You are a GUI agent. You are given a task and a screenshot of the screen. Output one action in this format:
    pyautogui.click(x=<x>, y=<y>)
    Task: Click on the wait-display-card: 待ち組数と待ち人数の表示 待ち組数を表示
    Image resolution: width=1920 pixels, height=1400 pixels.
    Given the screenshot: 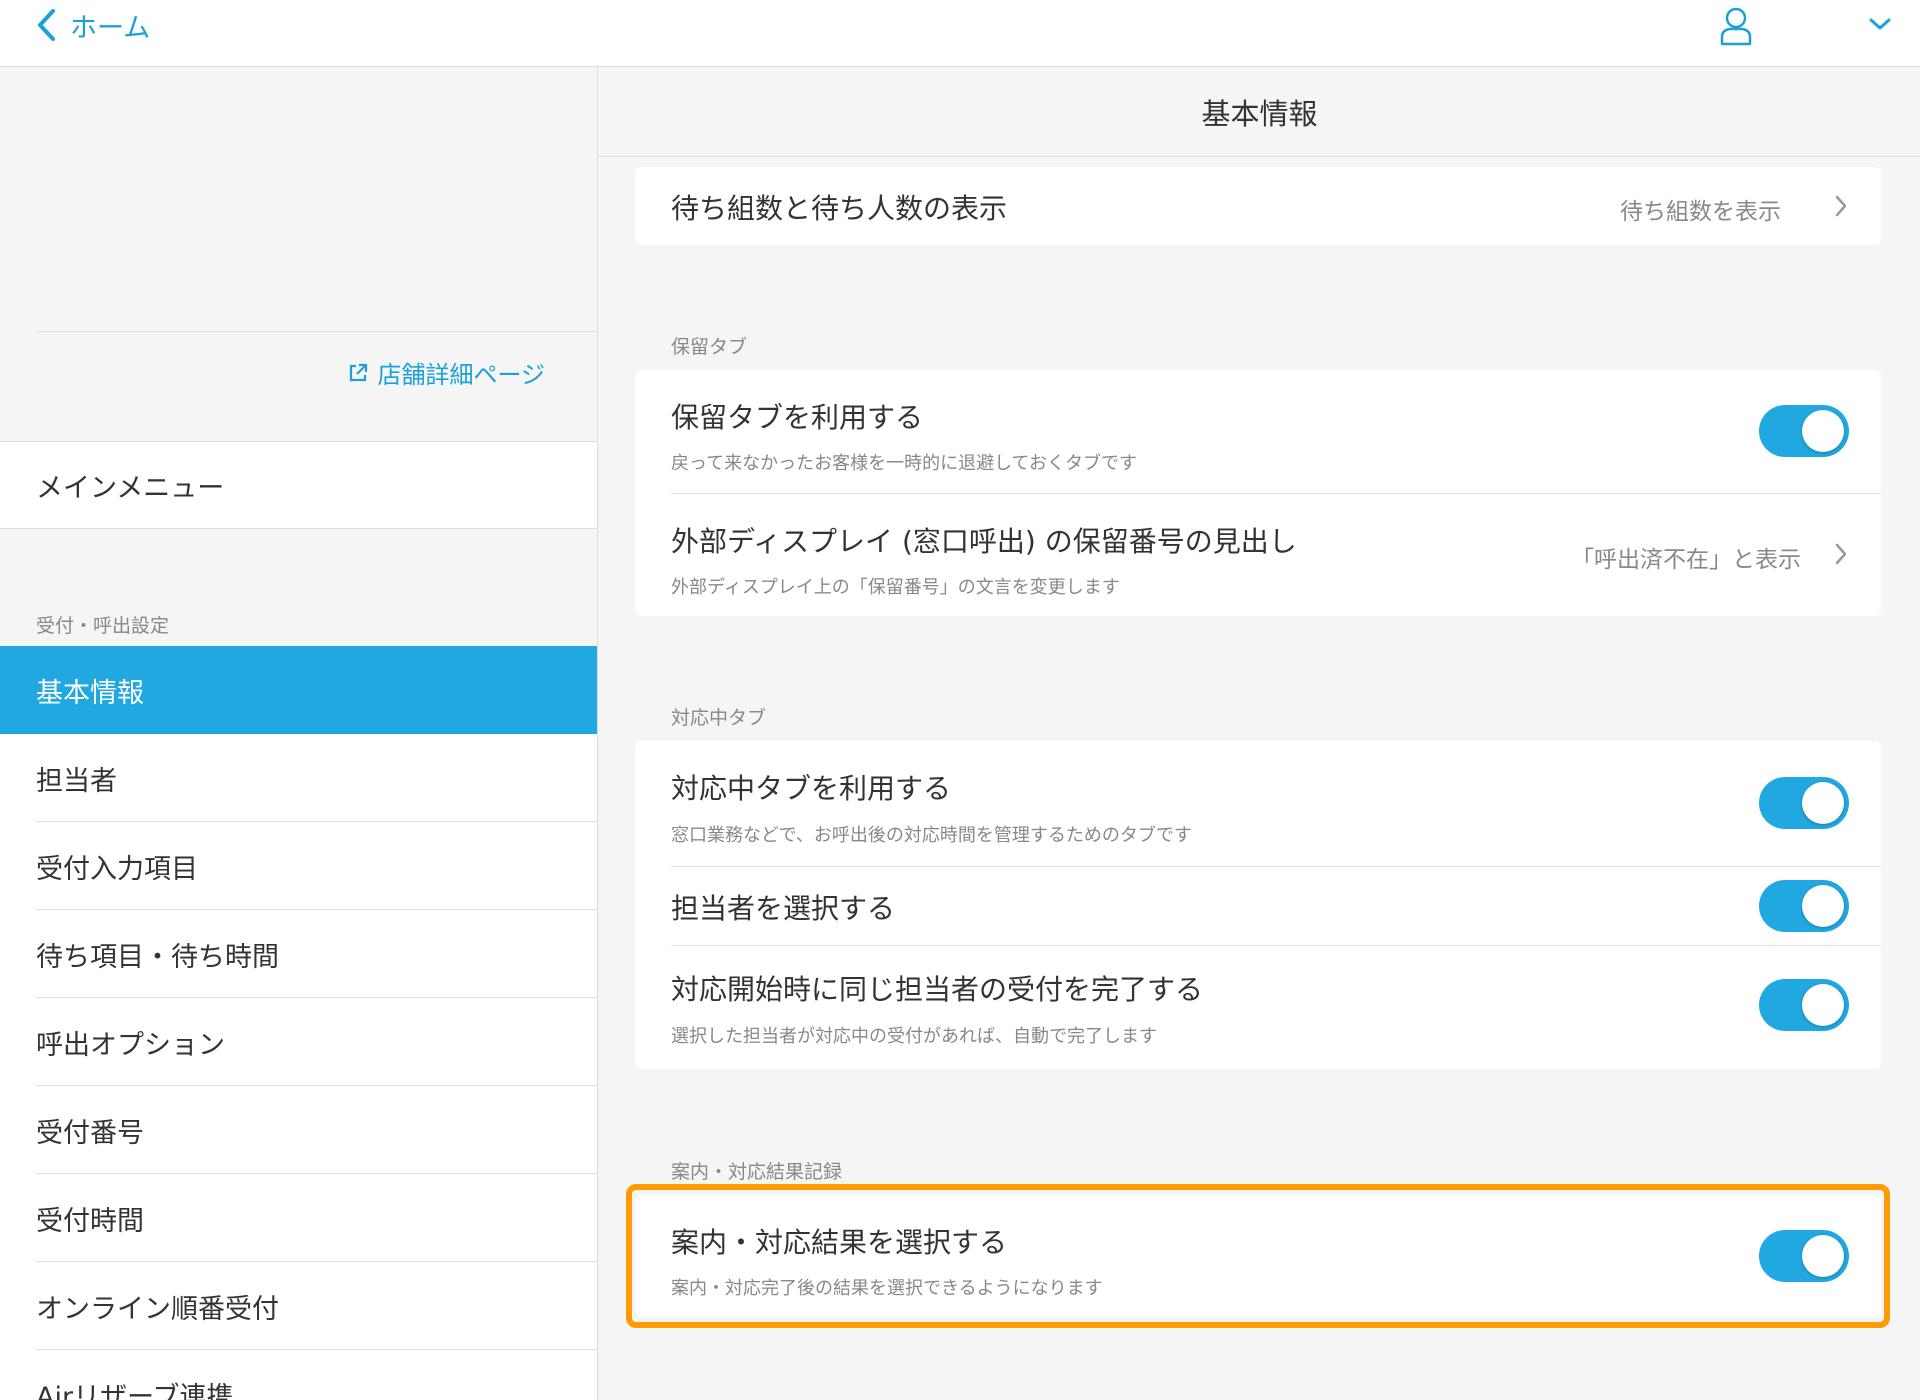 What is the action you would take?
    pyautogui.click(x=1258, y=206)
    